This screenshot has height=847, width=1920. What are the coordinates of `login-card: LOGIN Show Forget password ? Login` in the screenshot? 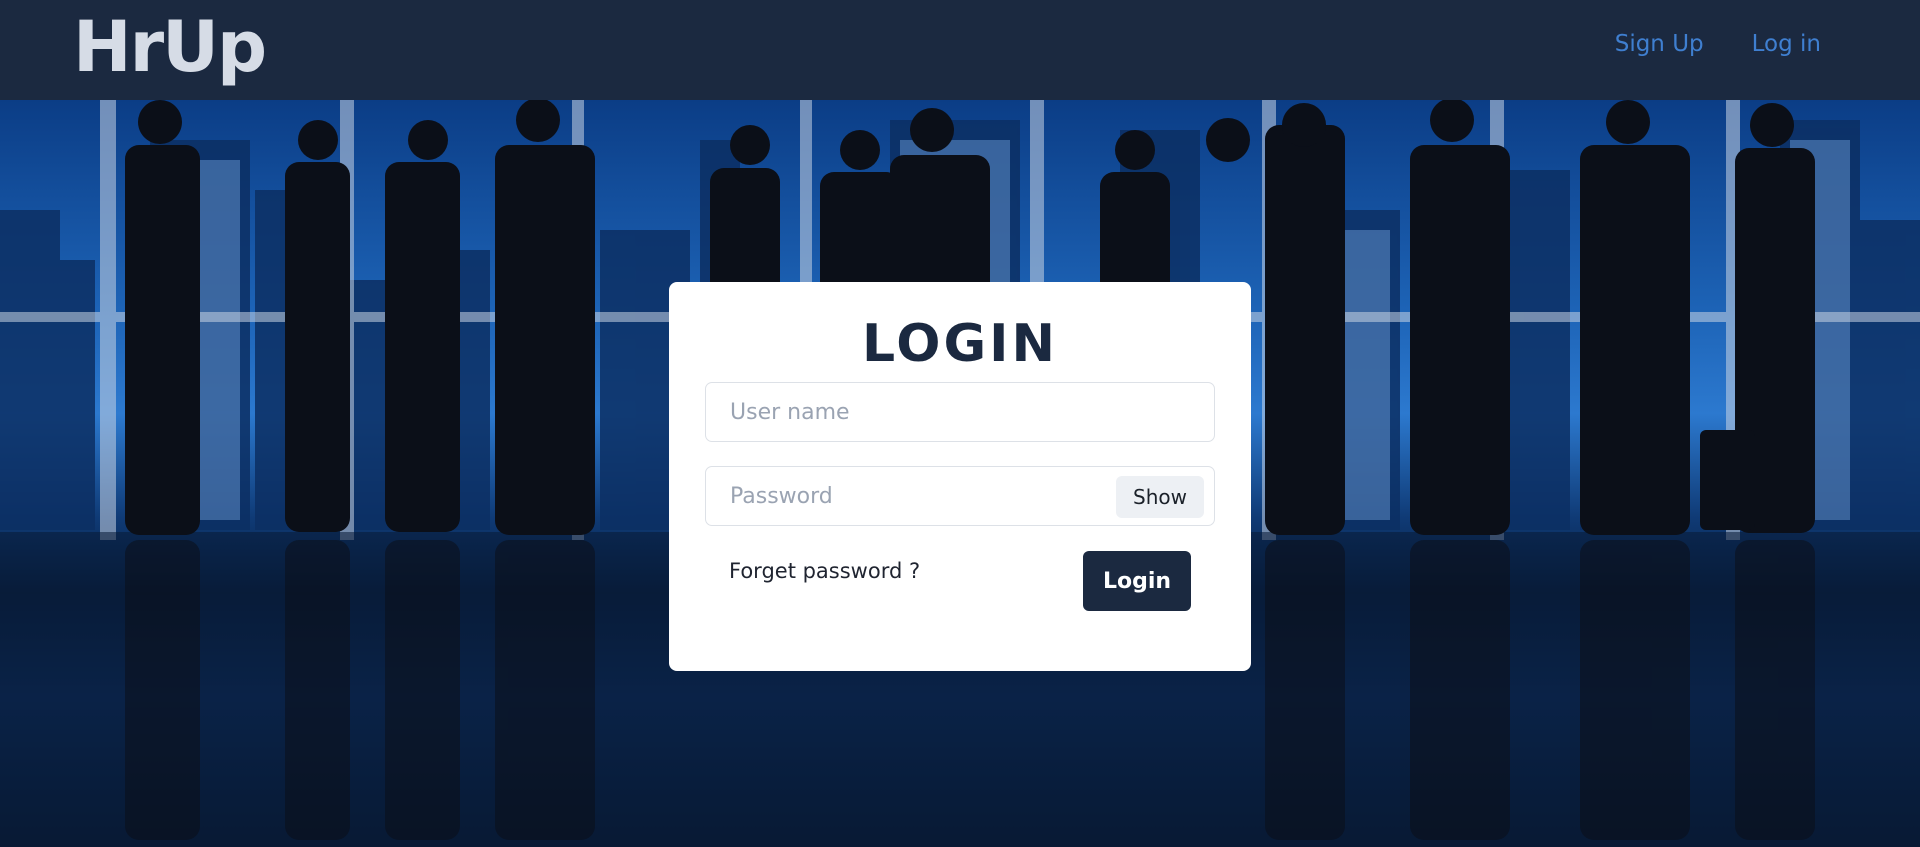 It's located at (960, 476).